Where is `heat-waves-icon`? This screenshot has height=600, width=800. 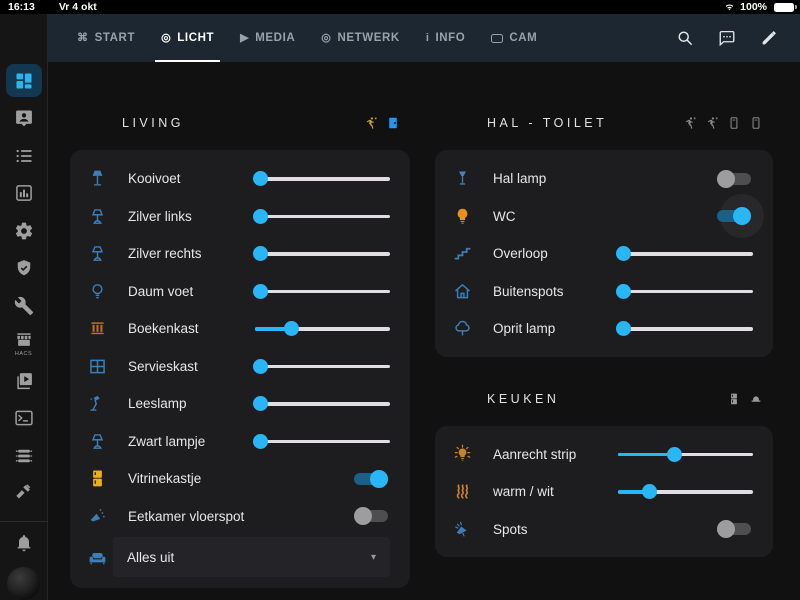 heat-waves-icon is located at coordinates (462, 492).